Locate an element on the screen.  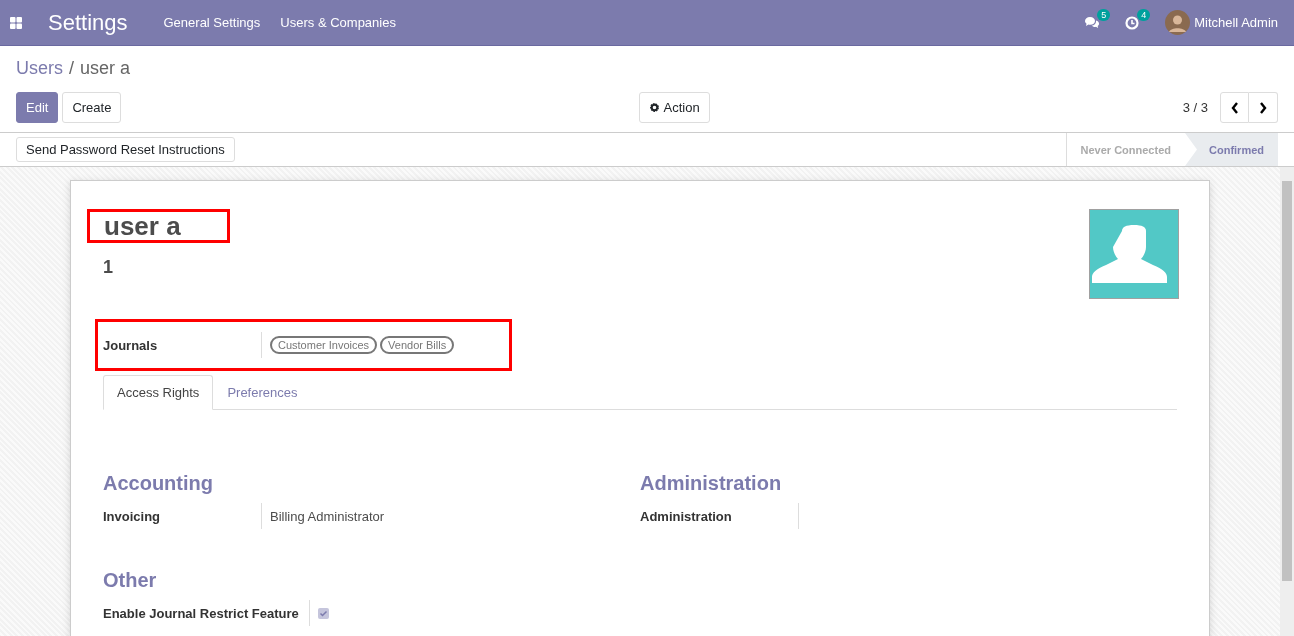
create-button: Create is located at coordinates (92, 107).